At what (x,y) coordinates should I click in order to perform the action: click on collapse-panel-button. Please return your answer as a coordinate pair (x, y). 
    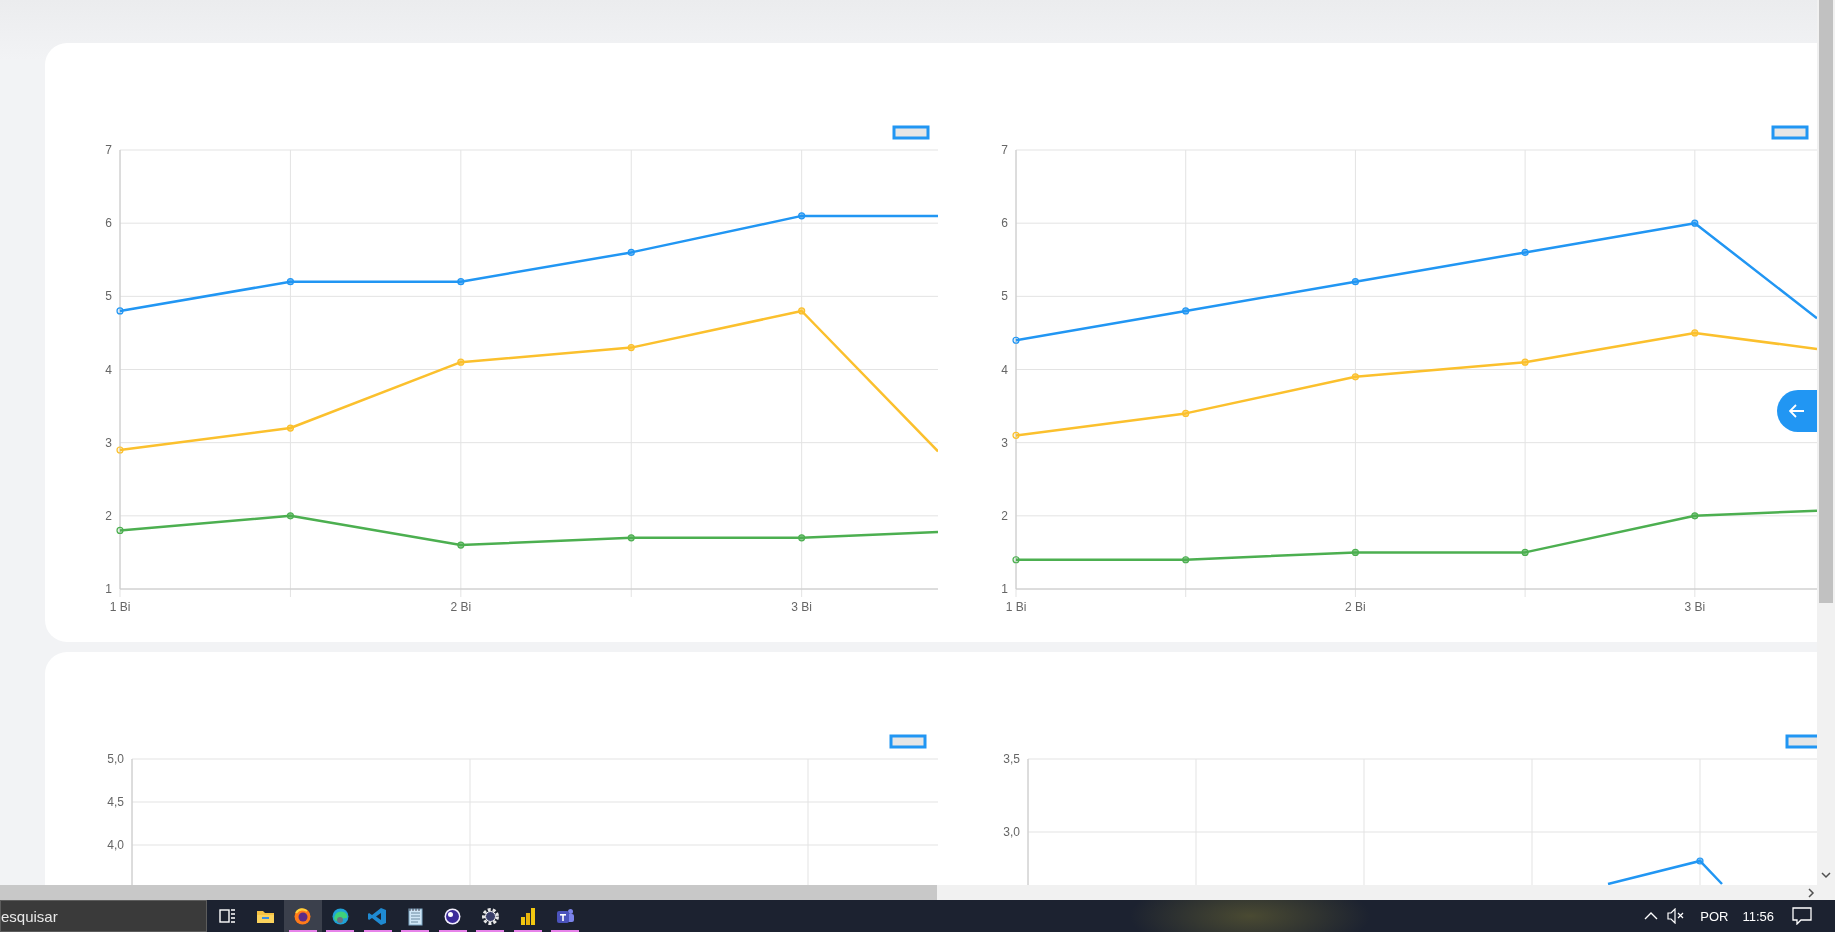
    Looking at the image, I should click on (1797, 411).